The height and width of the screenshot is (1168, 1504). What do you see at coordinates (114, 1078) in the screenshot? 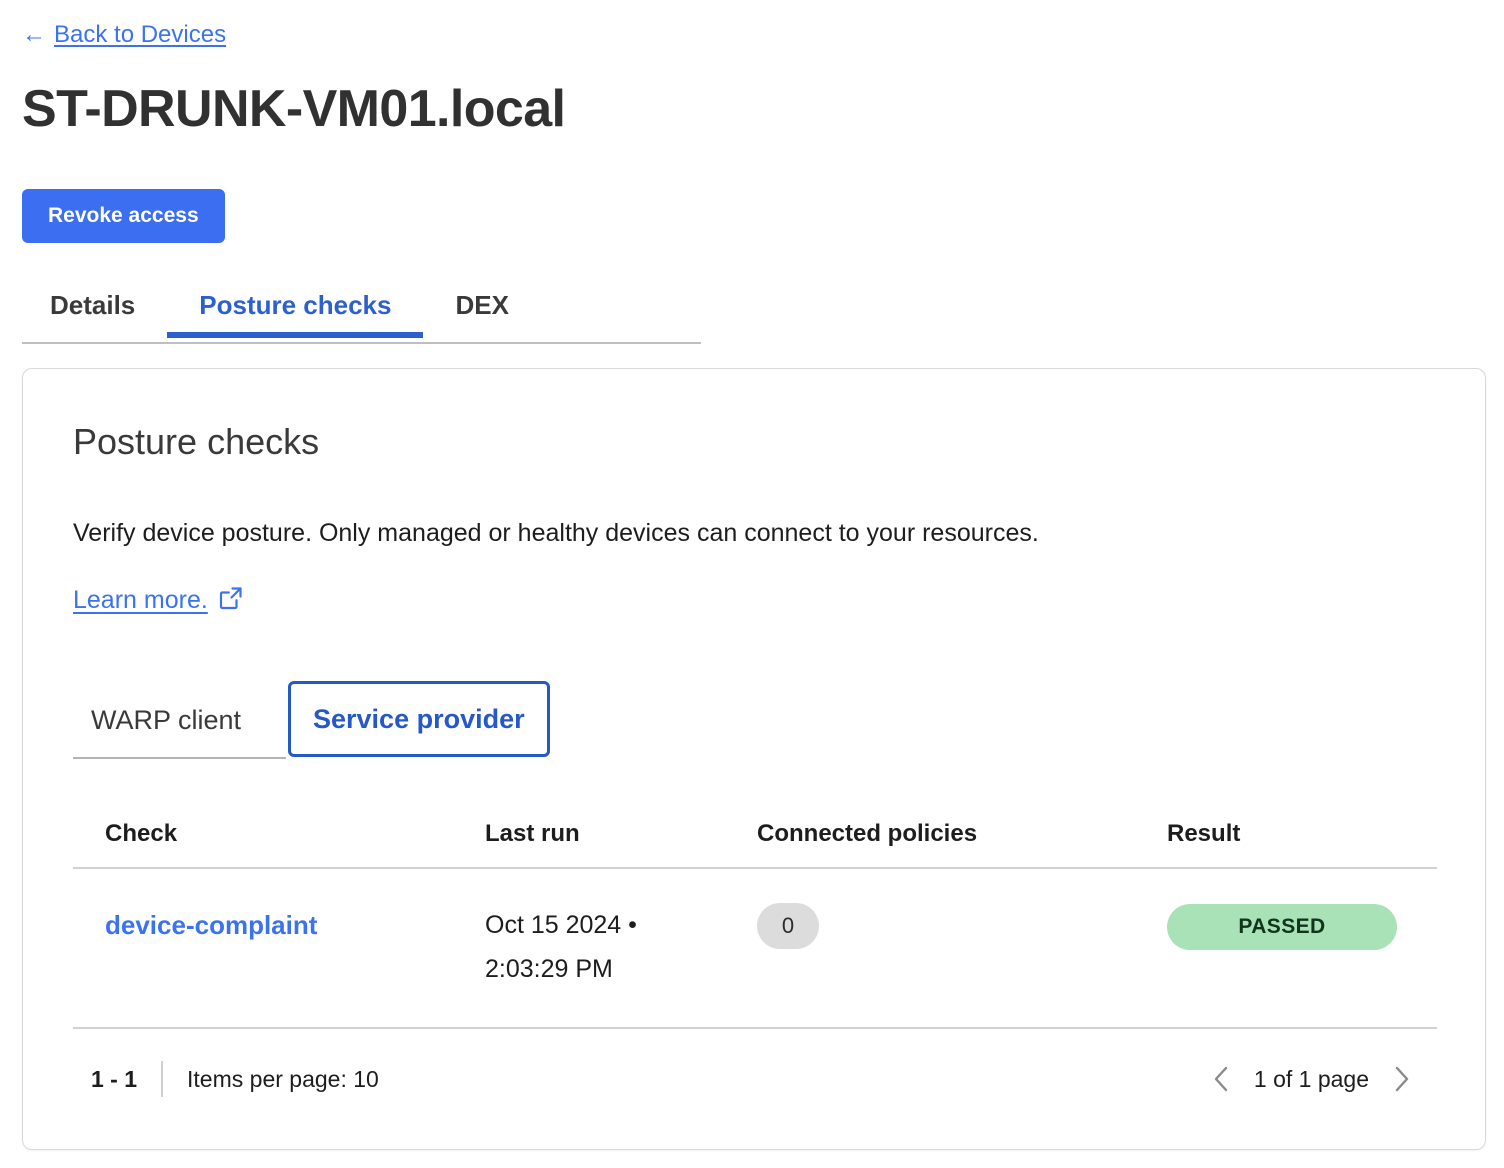
I see `footer-range: 1 - 1` at bounding box center [114, 1078].